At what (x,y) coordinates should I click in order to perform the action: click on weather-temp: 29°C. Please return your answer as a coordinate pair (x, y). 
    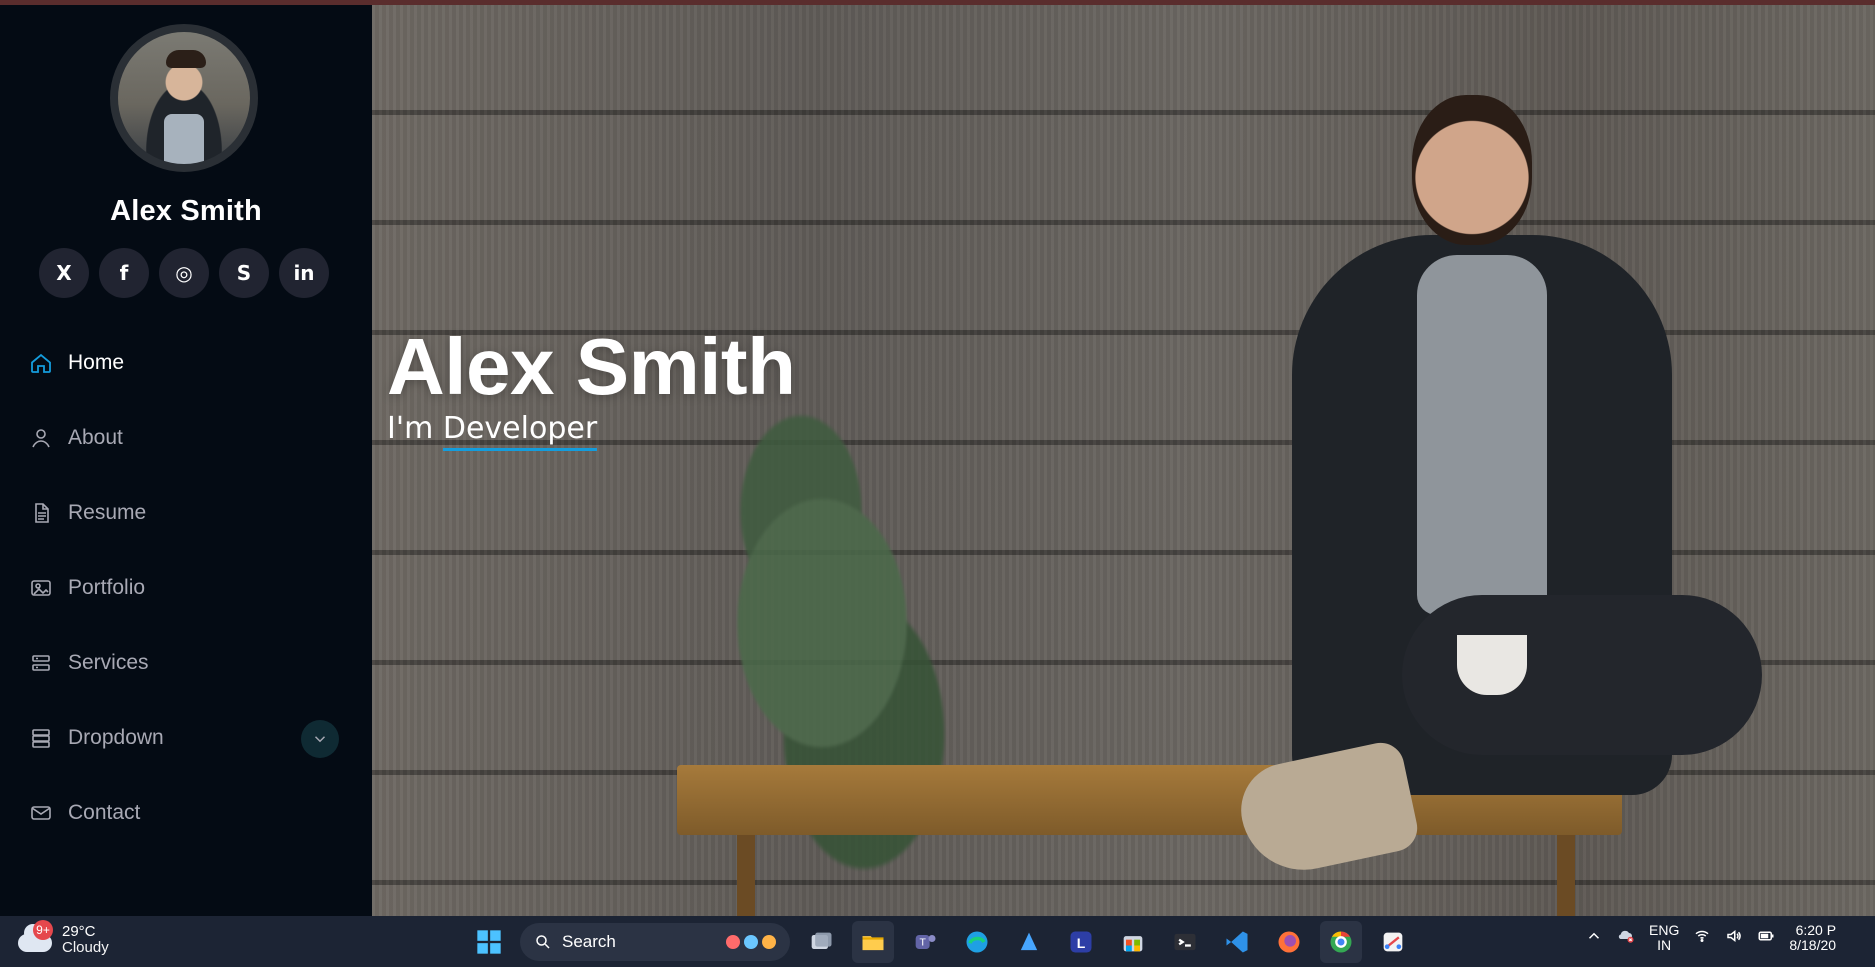
    Looking at the image, I should click on (79, 931).